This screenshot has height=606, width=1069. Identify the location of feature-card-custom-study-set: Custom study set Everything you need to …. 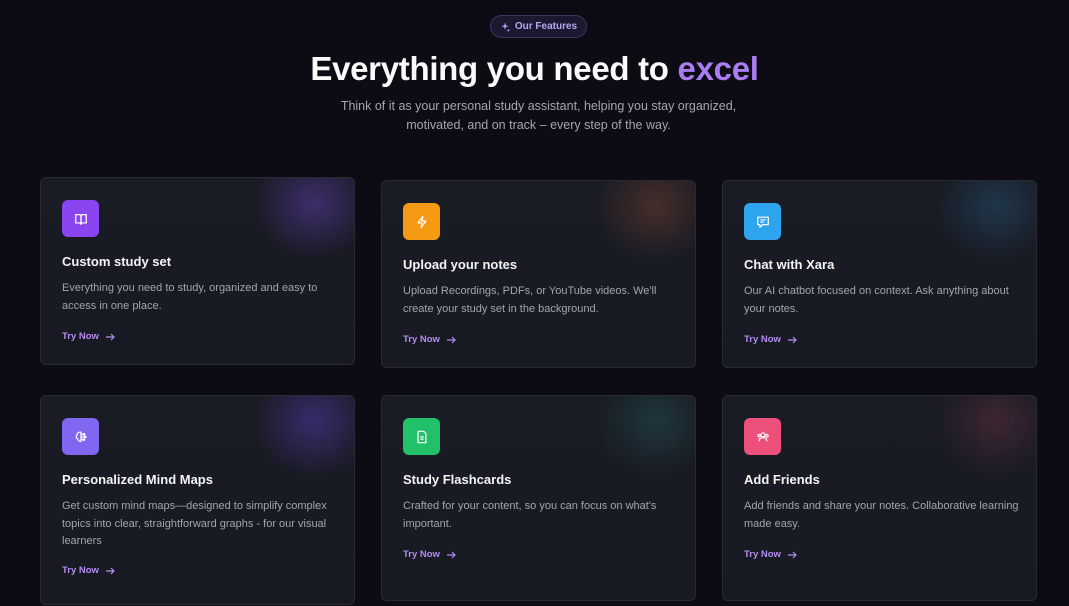
(197, 271).